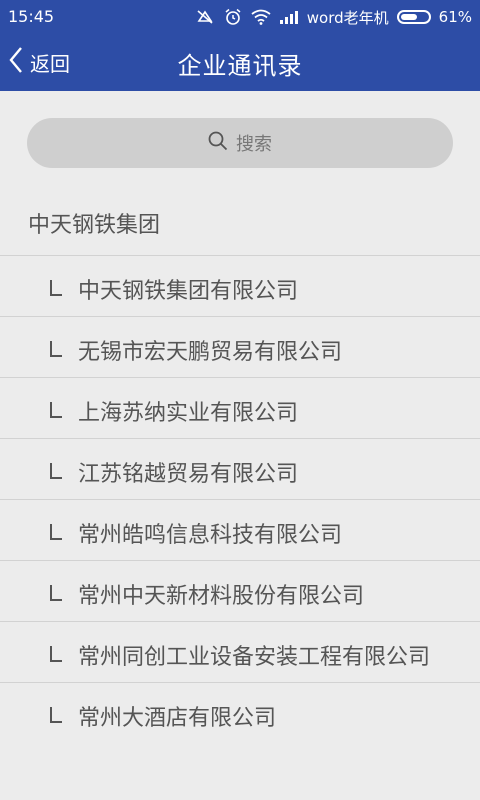  I want to click on battery-icon, so click(413, 17).